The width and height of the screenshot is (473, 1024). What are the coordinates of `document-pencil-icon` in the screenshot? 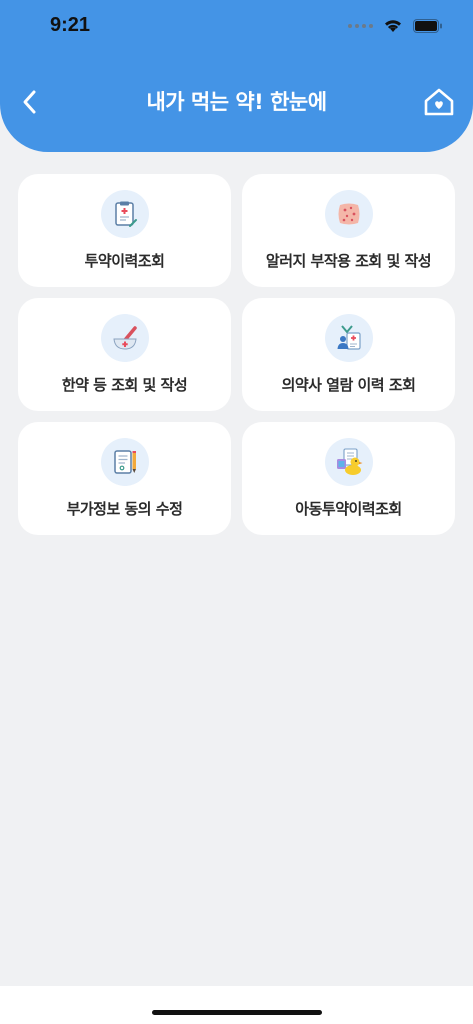 It's located at (124, 462).